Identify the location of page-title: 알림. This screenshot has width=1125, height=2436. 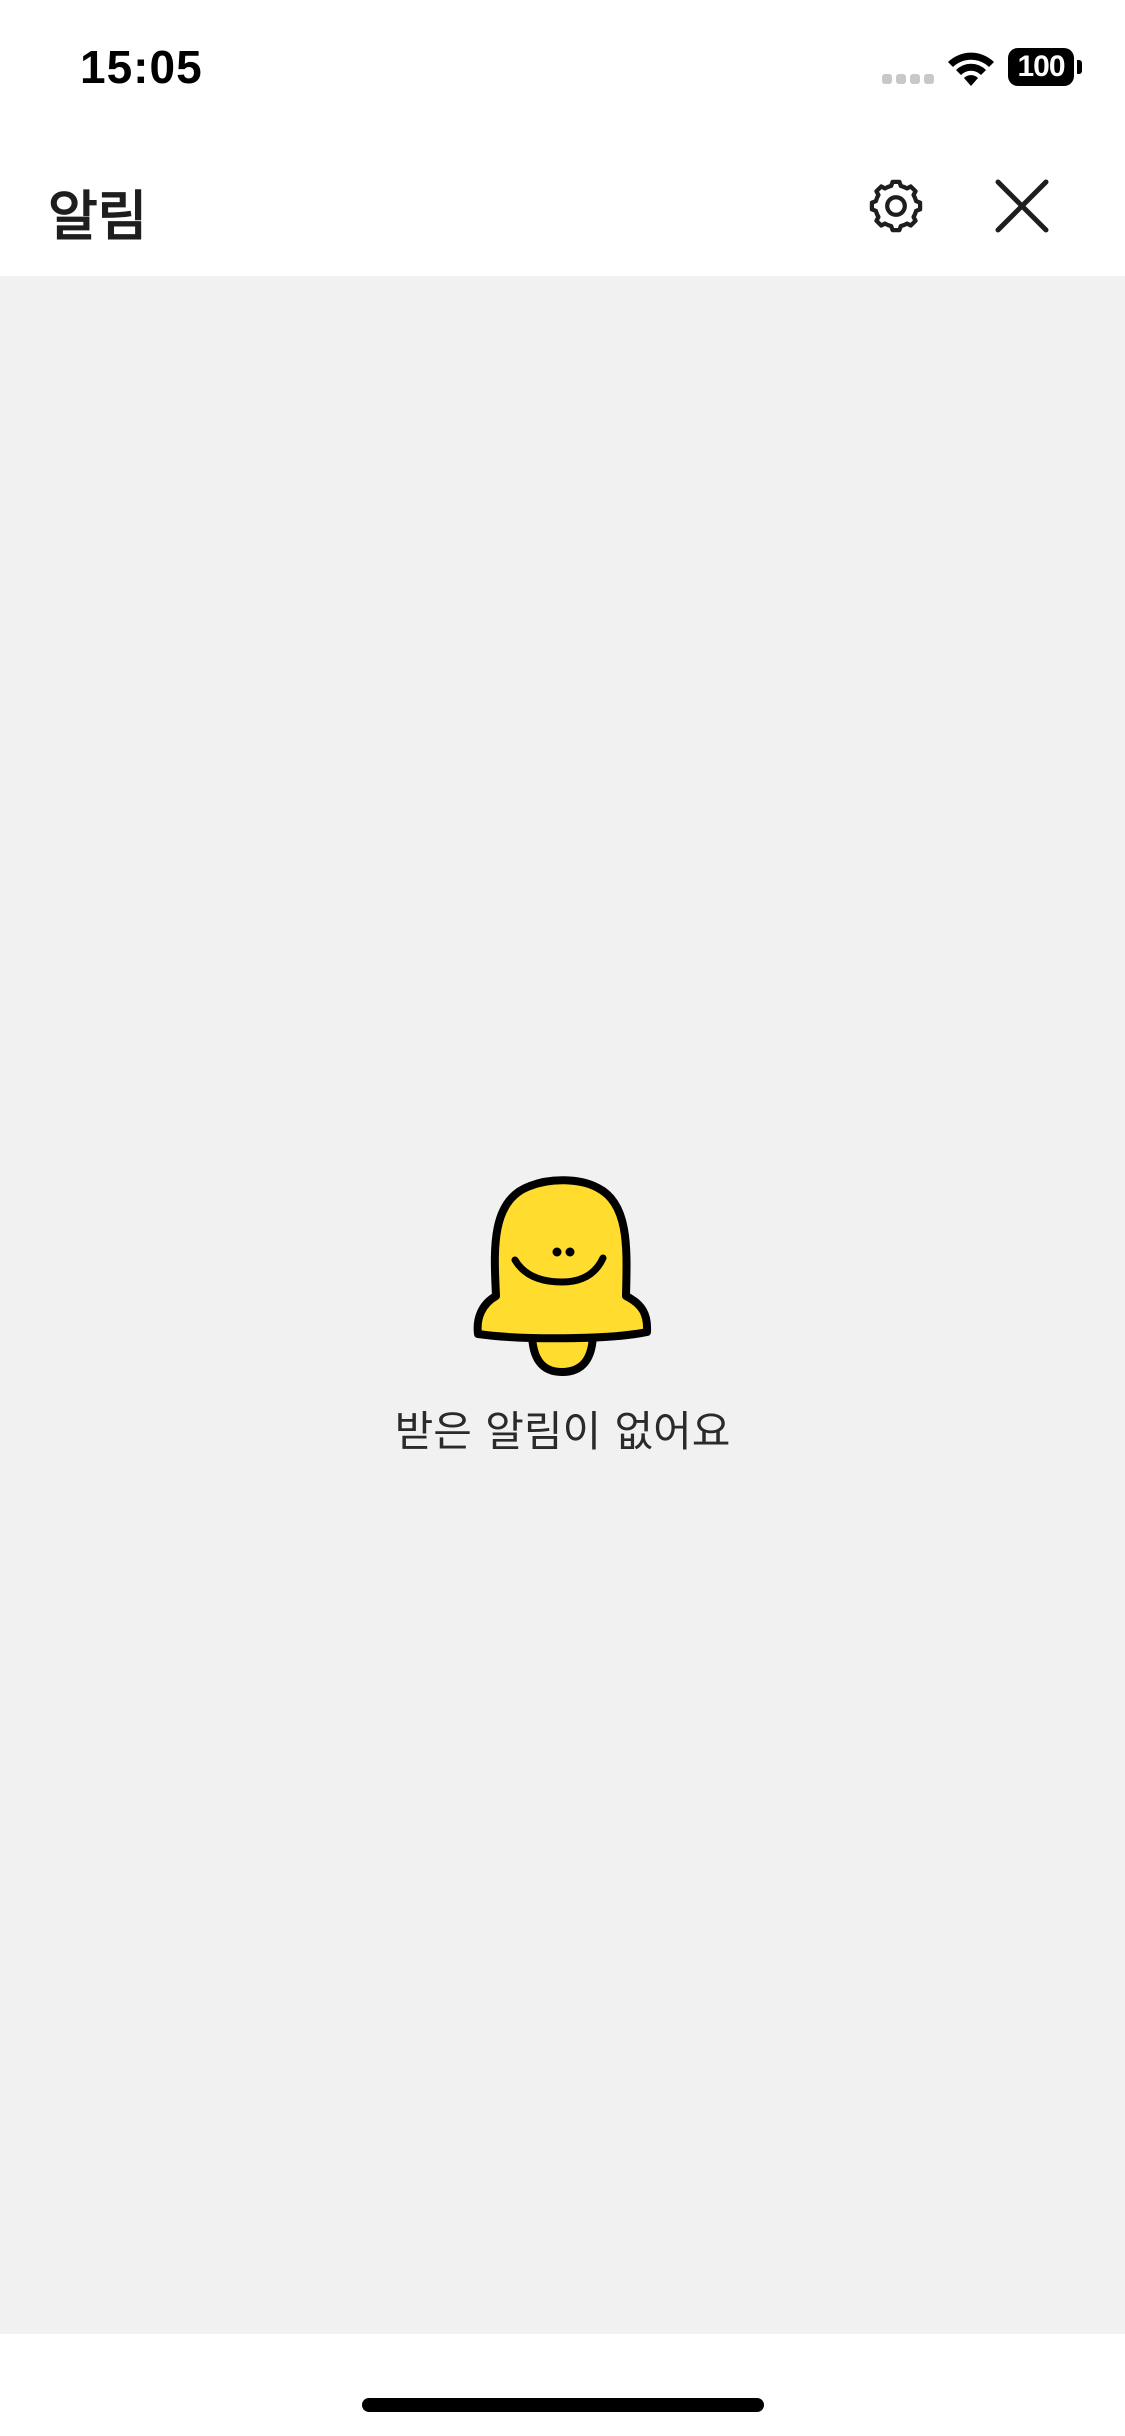
(98, 216).